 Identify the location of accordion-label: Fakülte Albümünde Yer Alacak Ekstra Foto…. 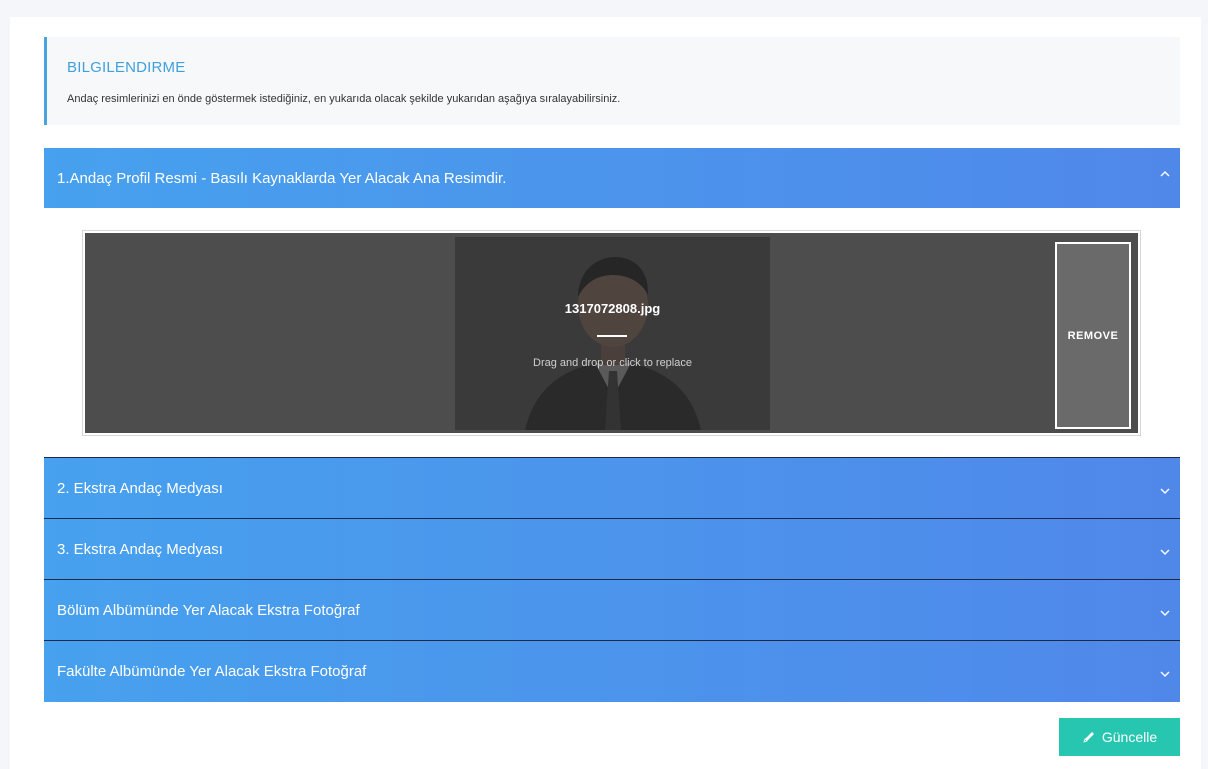
(212, 671).